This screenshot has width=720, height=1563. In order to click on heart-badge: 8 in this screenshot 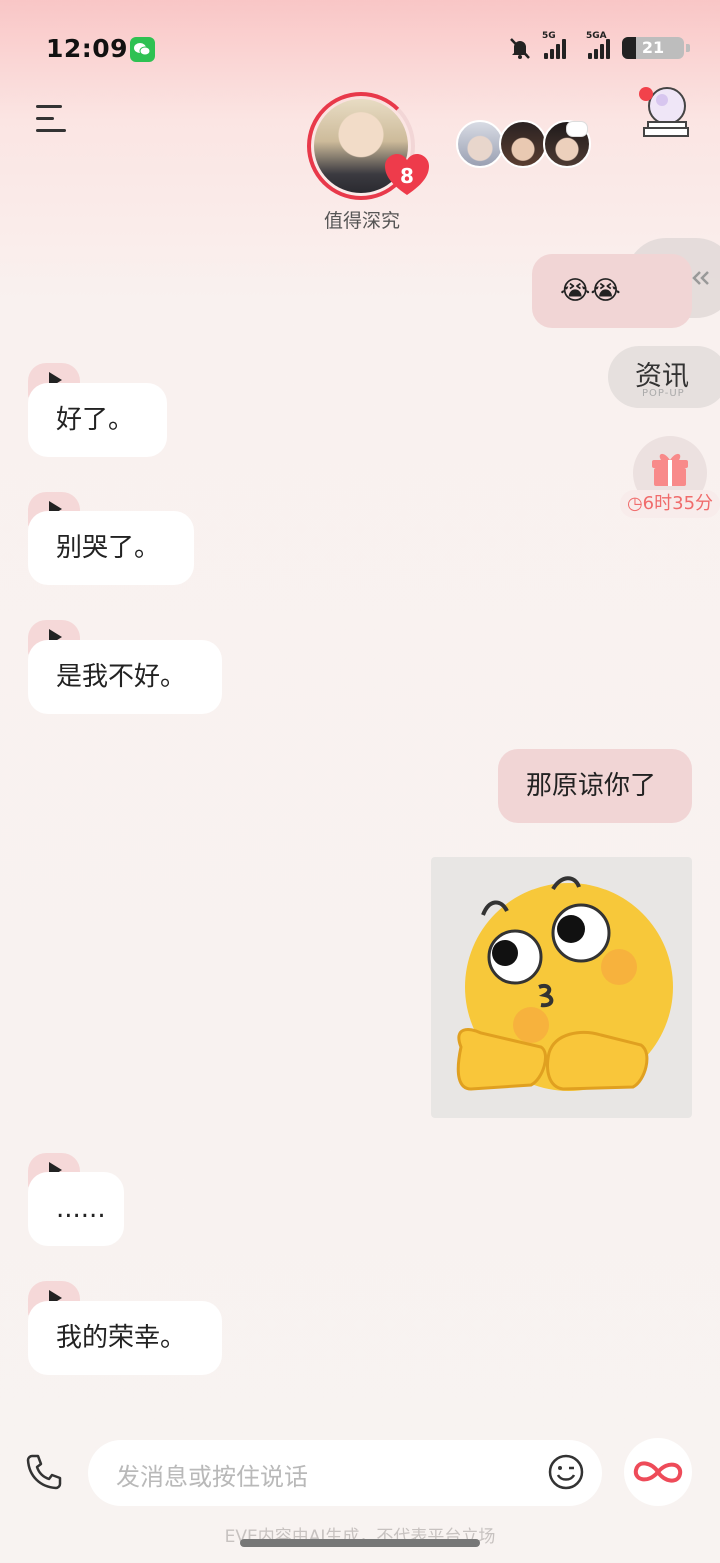, I will do `click(407, 175)`.